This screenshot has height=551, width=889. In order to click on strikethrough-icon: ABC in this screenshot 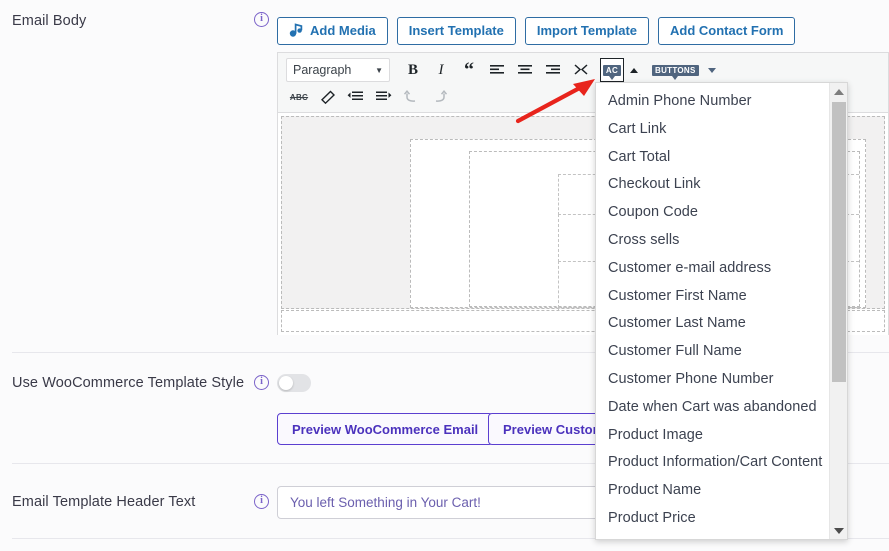, I will do `click(299, 97)`.